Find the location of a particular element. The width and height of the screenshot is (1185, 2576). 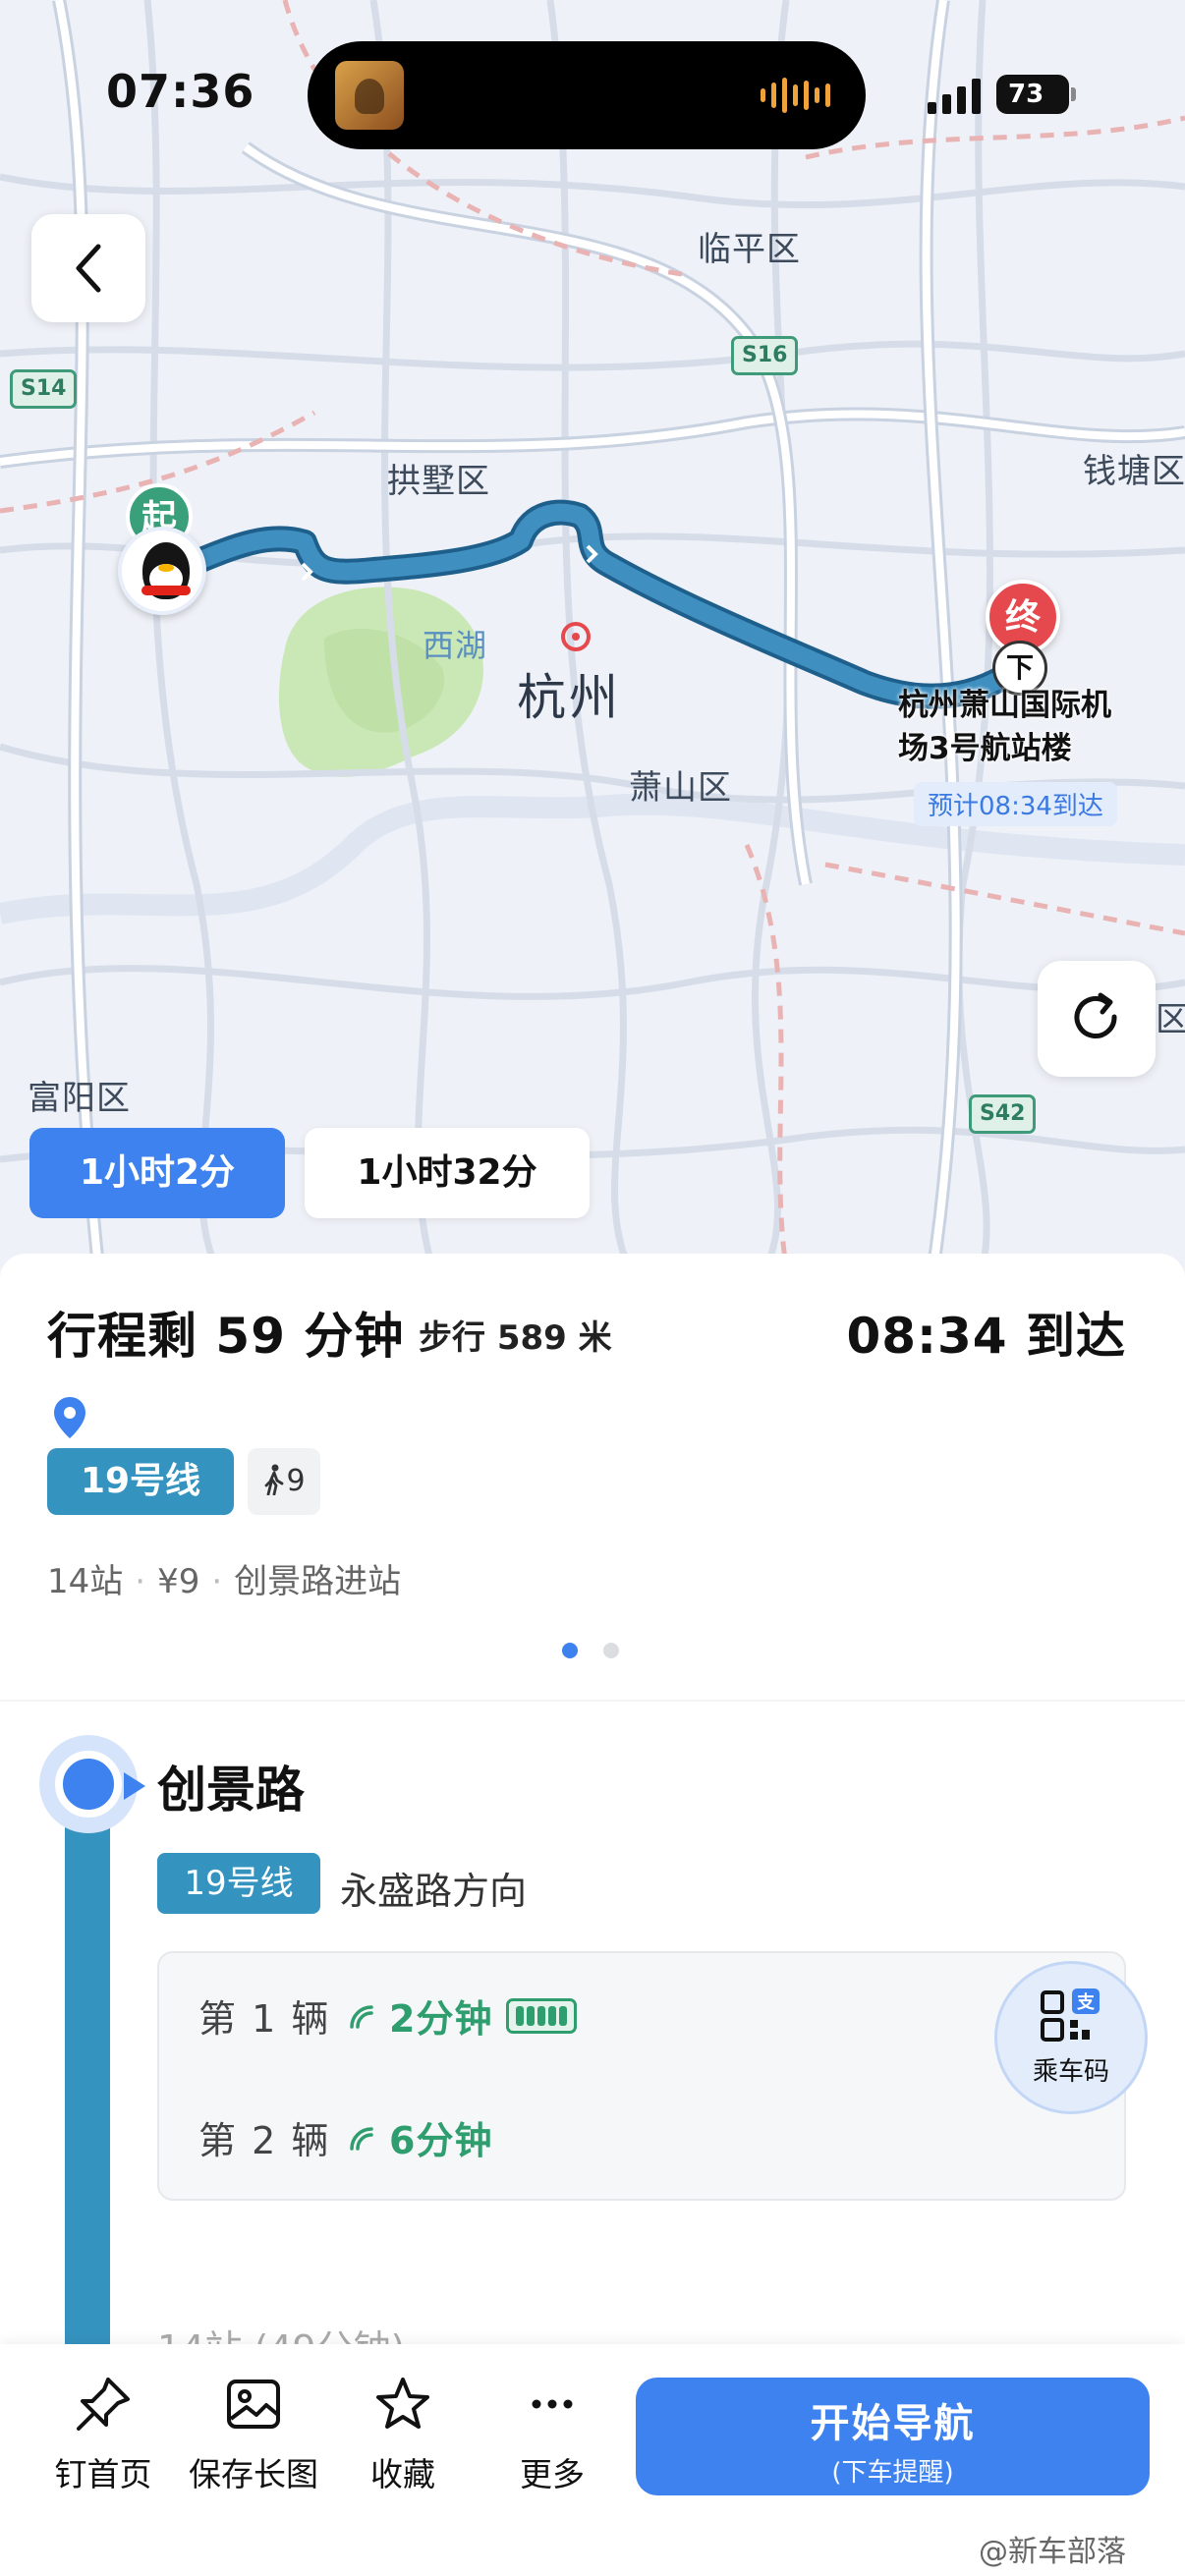

arrival-eta: 6分钟 is located at coordinates (441, 2140).